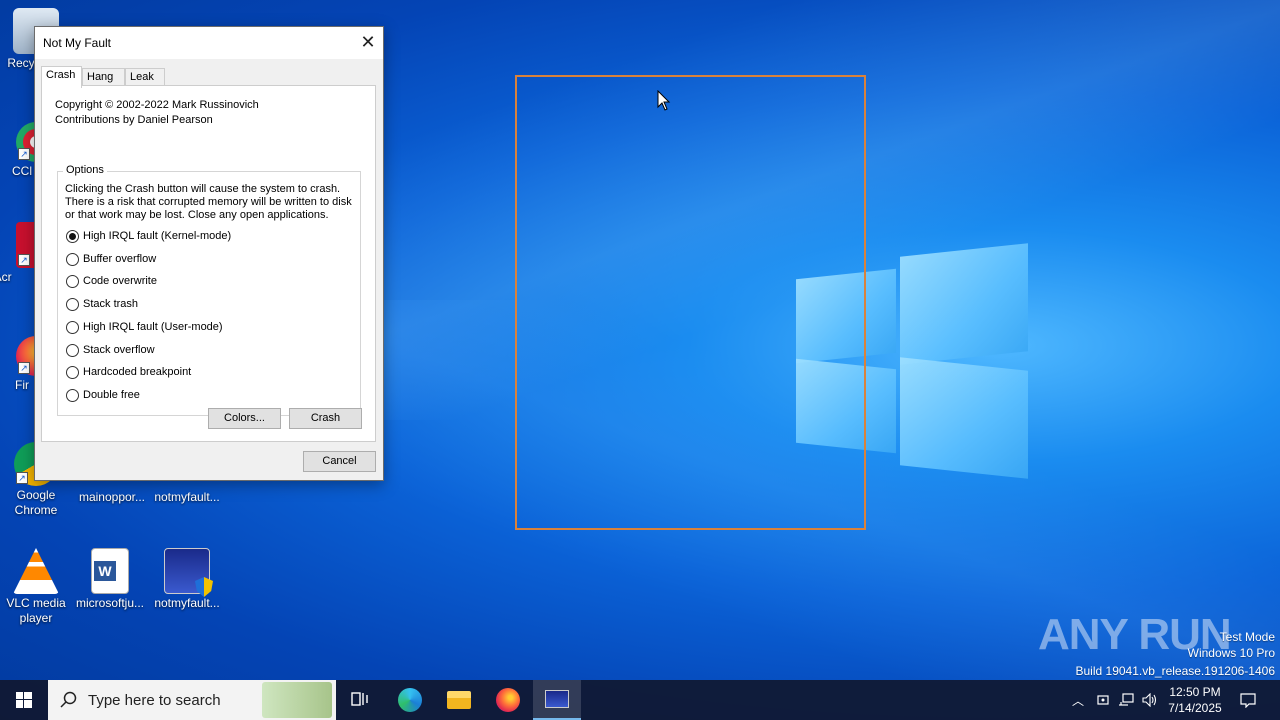 The width and height of the screenshot is (1280, 720). I want to click on firefox-icon, so click(508, 700).